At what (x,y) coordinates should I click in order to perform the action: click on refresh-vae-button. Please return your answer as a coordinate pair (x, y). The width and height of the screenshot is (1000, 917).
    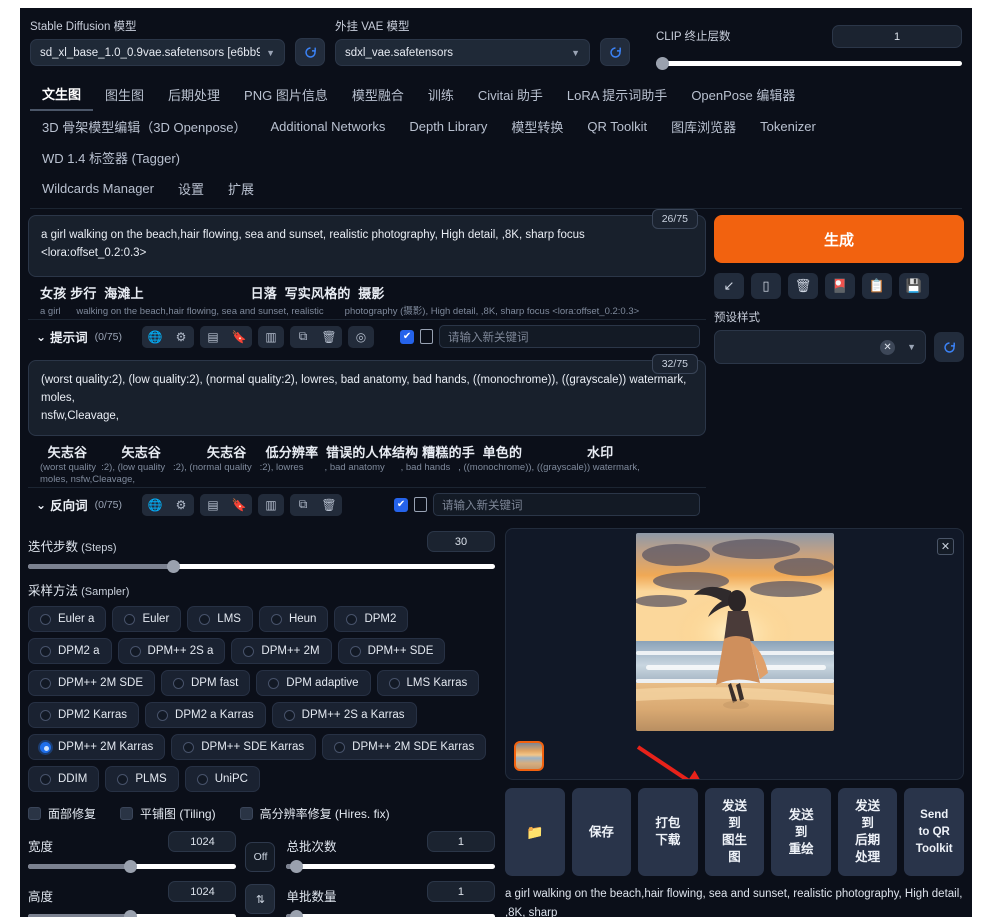
    Looking at the image, I should click on (615, 52).